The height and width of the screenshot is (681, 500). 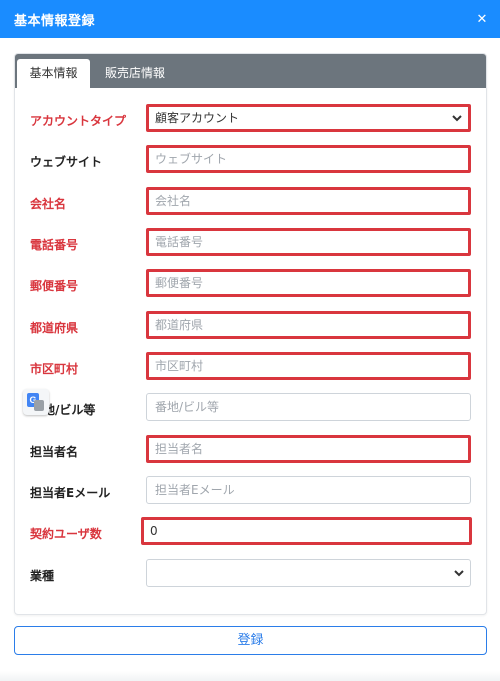 I want to click on modal-title-bar: 基本情報登録 ✕, so click(x=250, y=19).